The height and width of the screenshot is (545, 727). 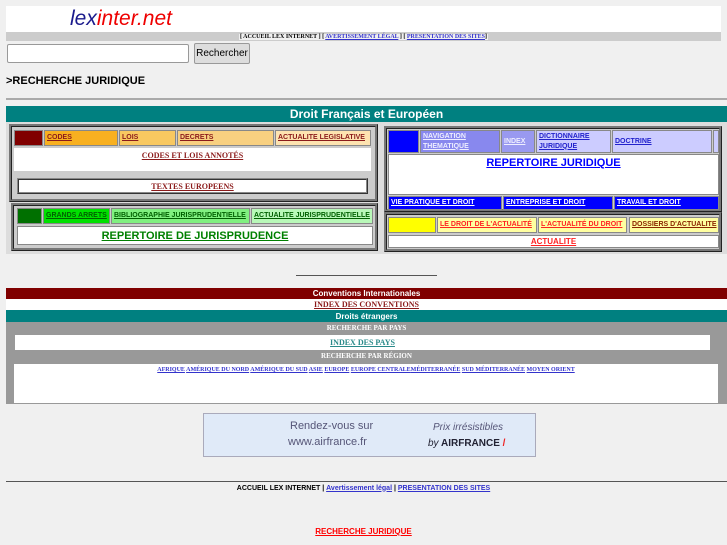 I want to click on tab-dictionnaire-label: DICTIONNAIRE JURIDIQUE, so click(x=574, y=142).